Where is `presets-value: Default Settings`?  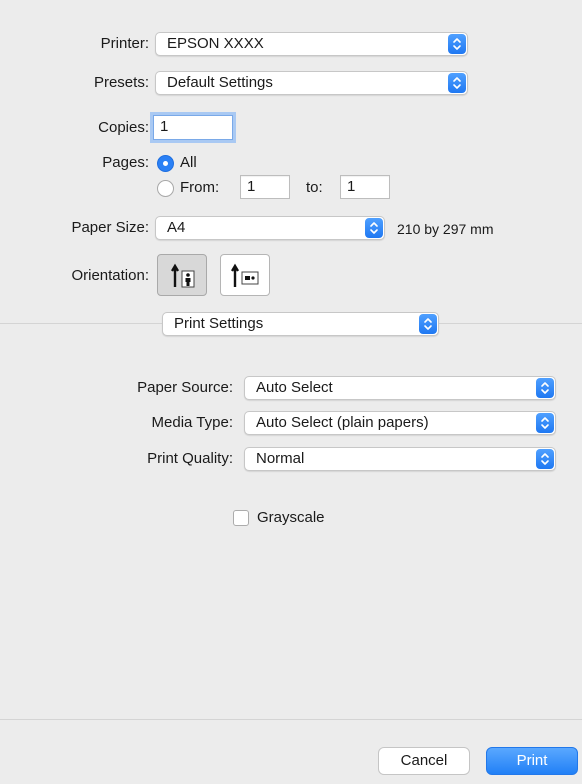 presets-value: Default Settings is located at coordinates (220, 82).